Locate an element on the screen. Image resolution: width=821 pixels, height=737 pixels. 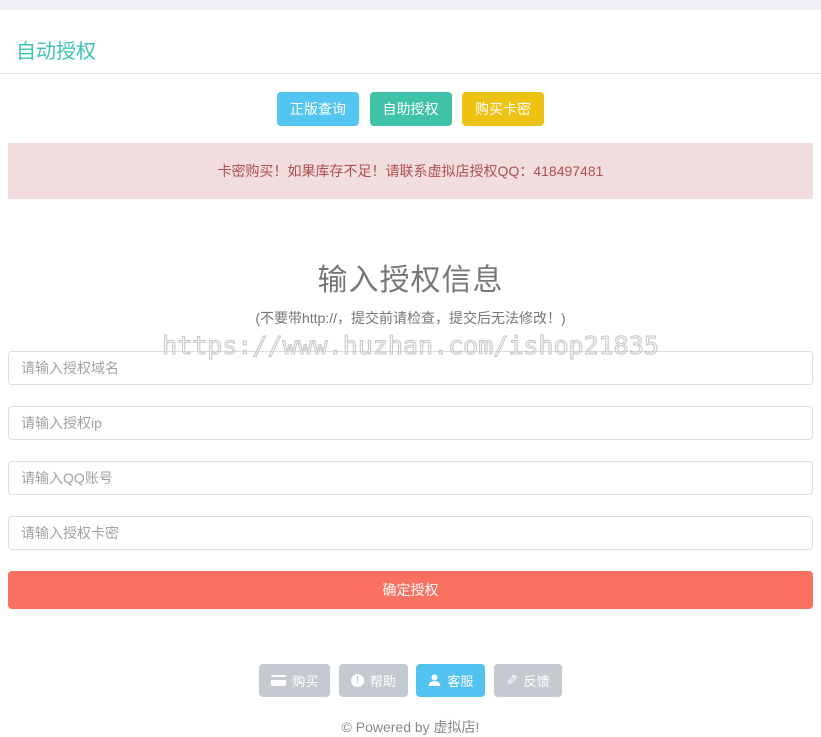
nav-button-row: 正版查询 自助授权 购买卡密 is located at coordinates (410, 109).